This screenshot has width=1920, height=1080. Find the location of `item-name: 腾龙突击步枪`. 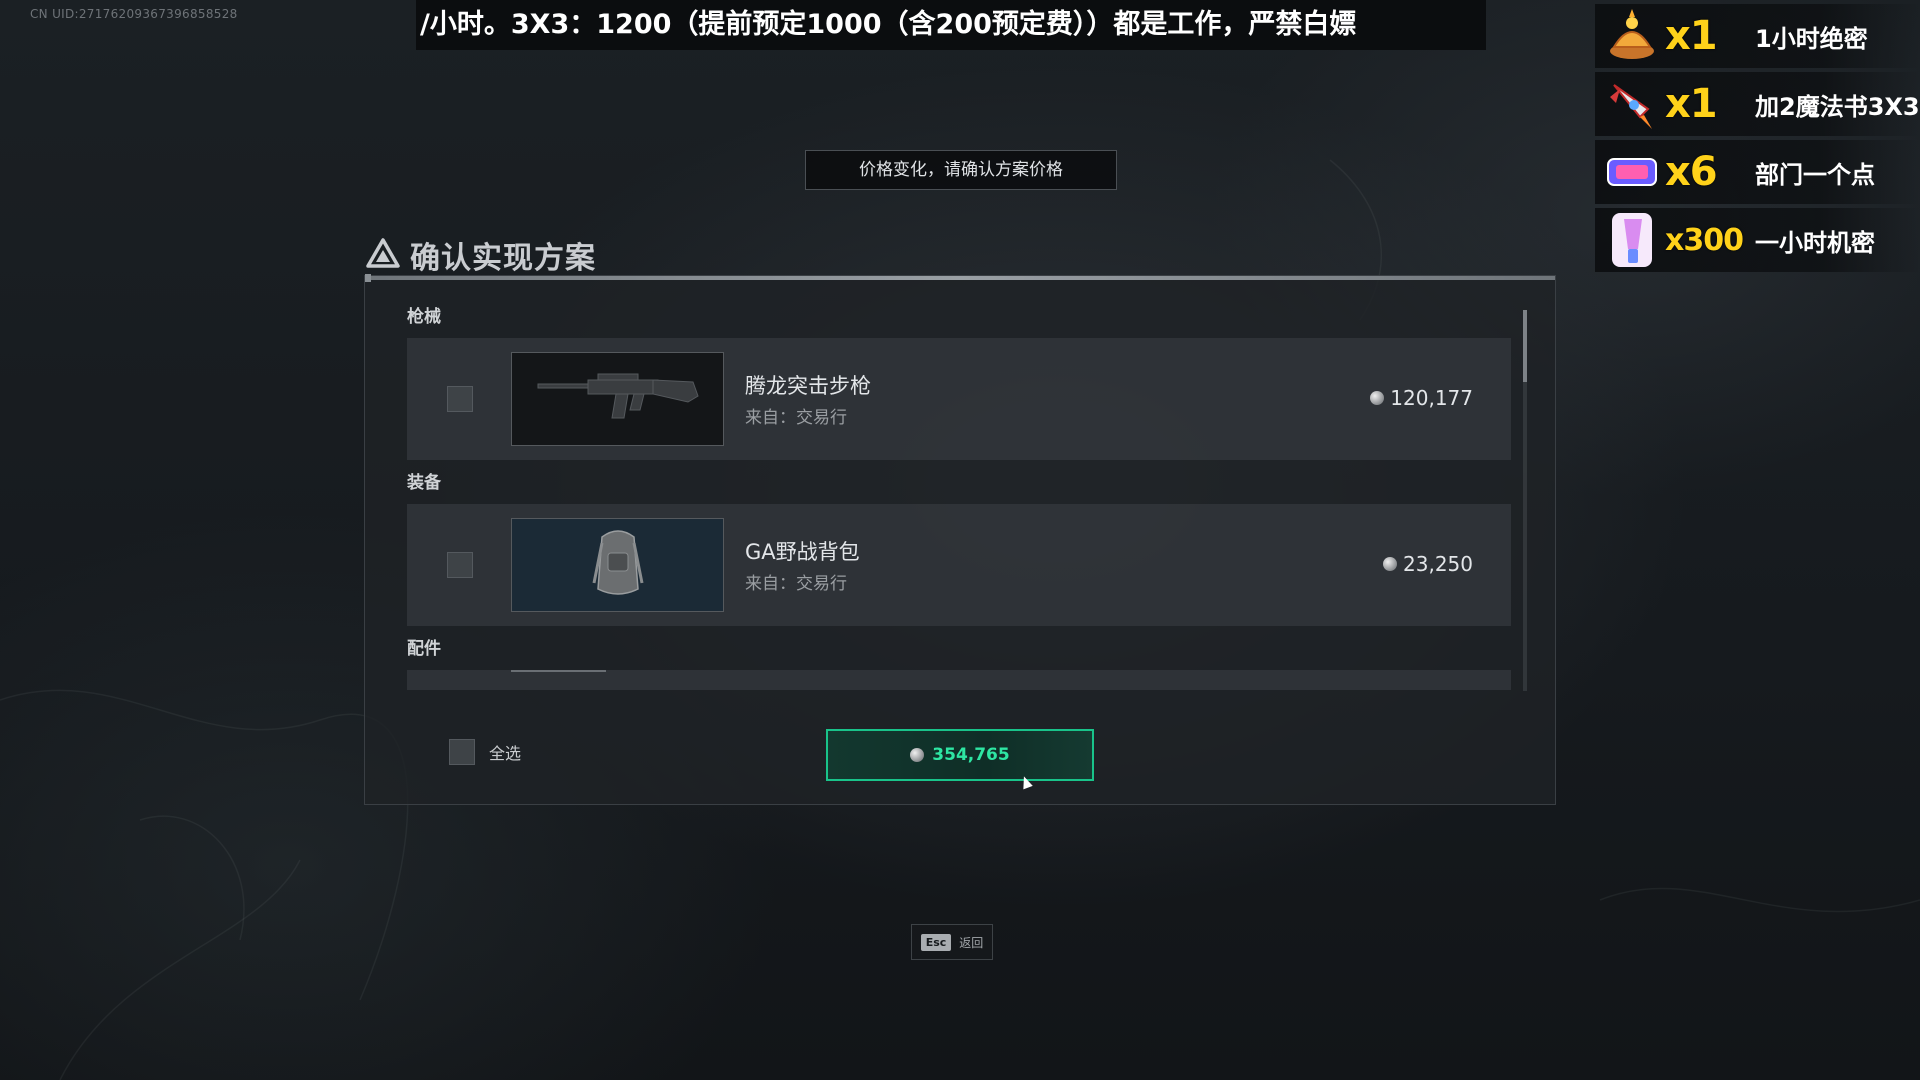

item-name: 腾龙突击步枪 is located at coordinates (808, 386).